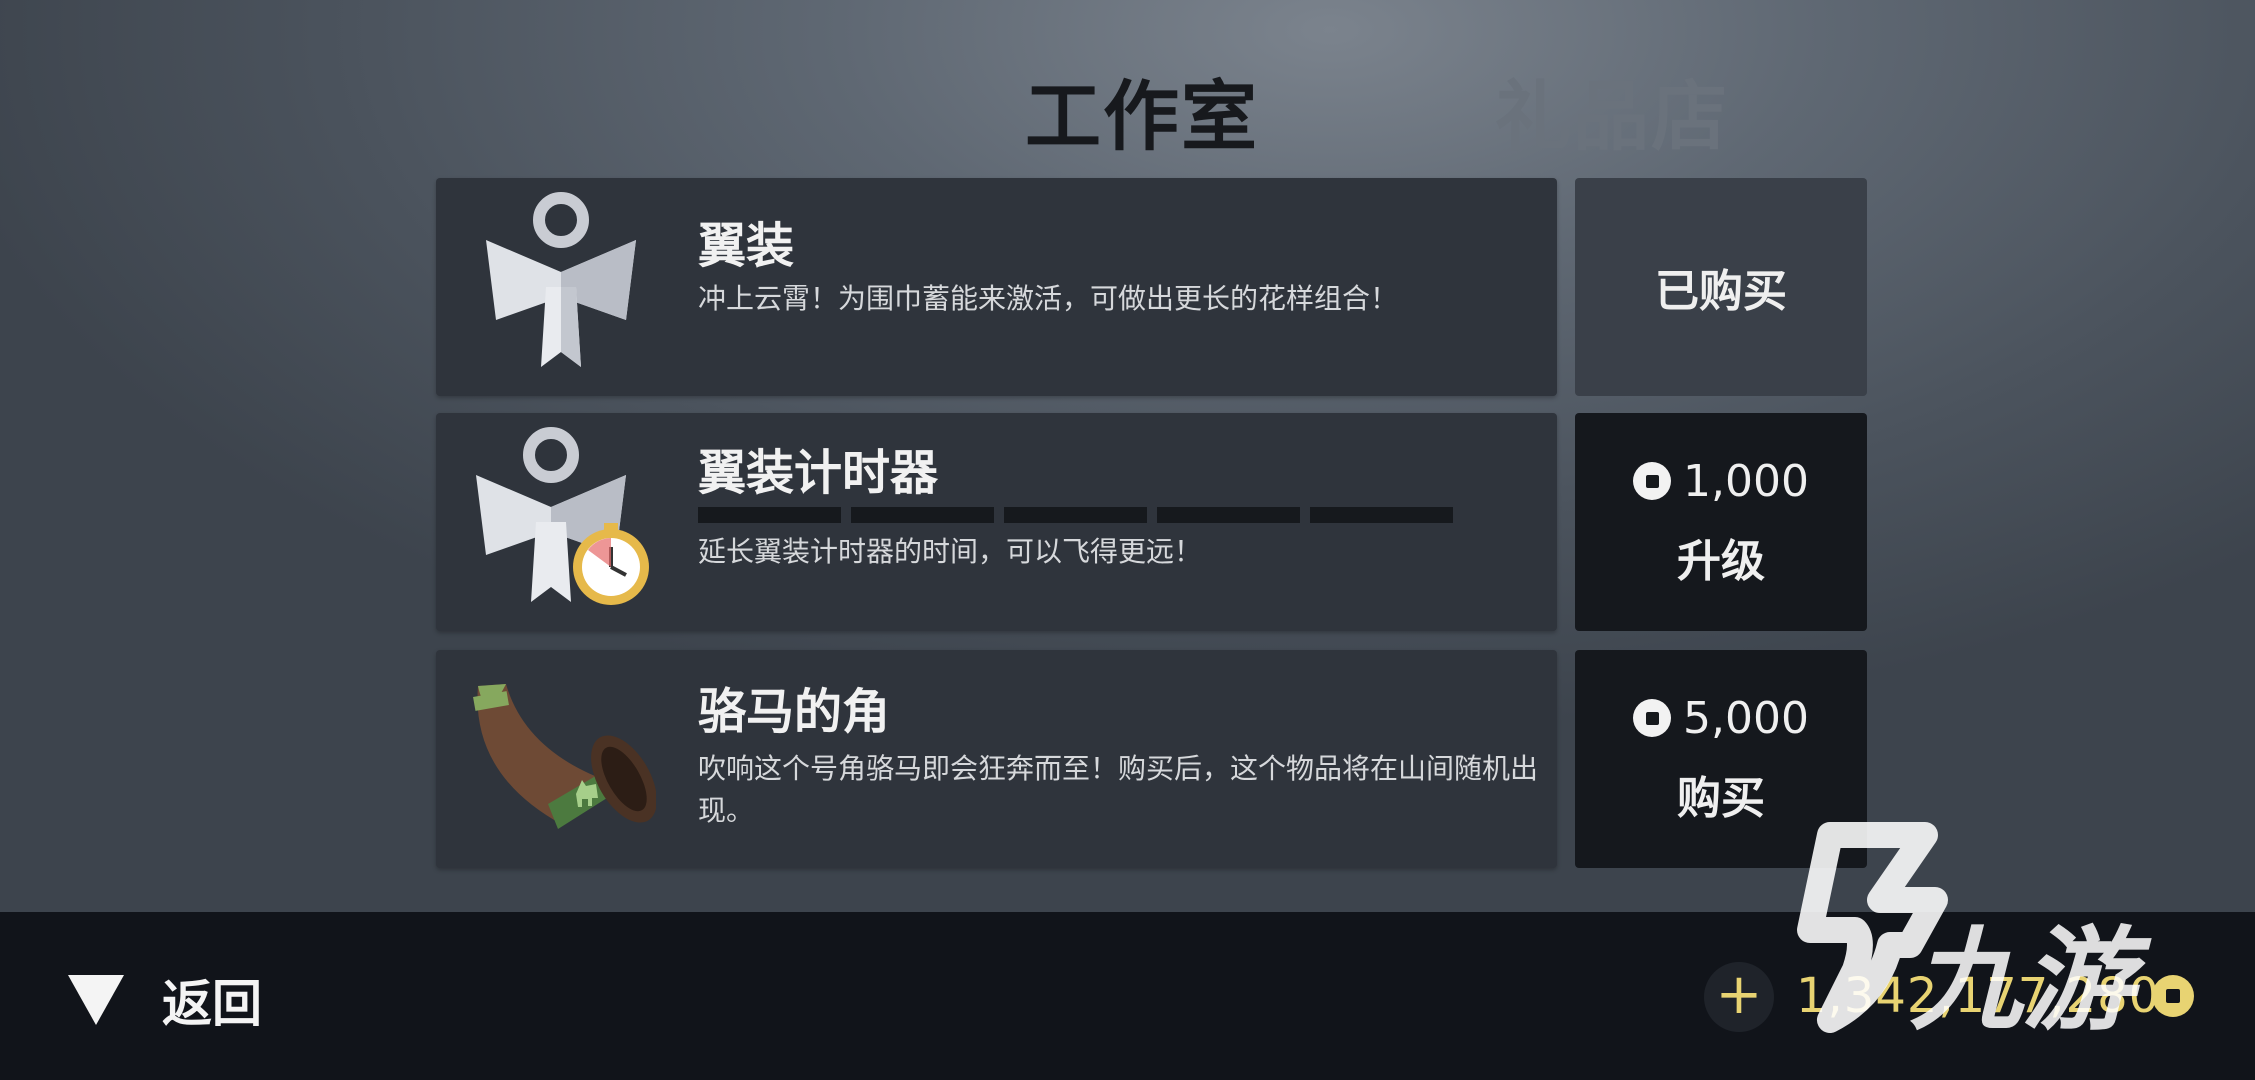 The width and height of the screenshot is (2255, 1080). Describe the element at coordinates (1721, 522) in the screenshot. I see `upgrade-button: 1,000 升级` at that location.